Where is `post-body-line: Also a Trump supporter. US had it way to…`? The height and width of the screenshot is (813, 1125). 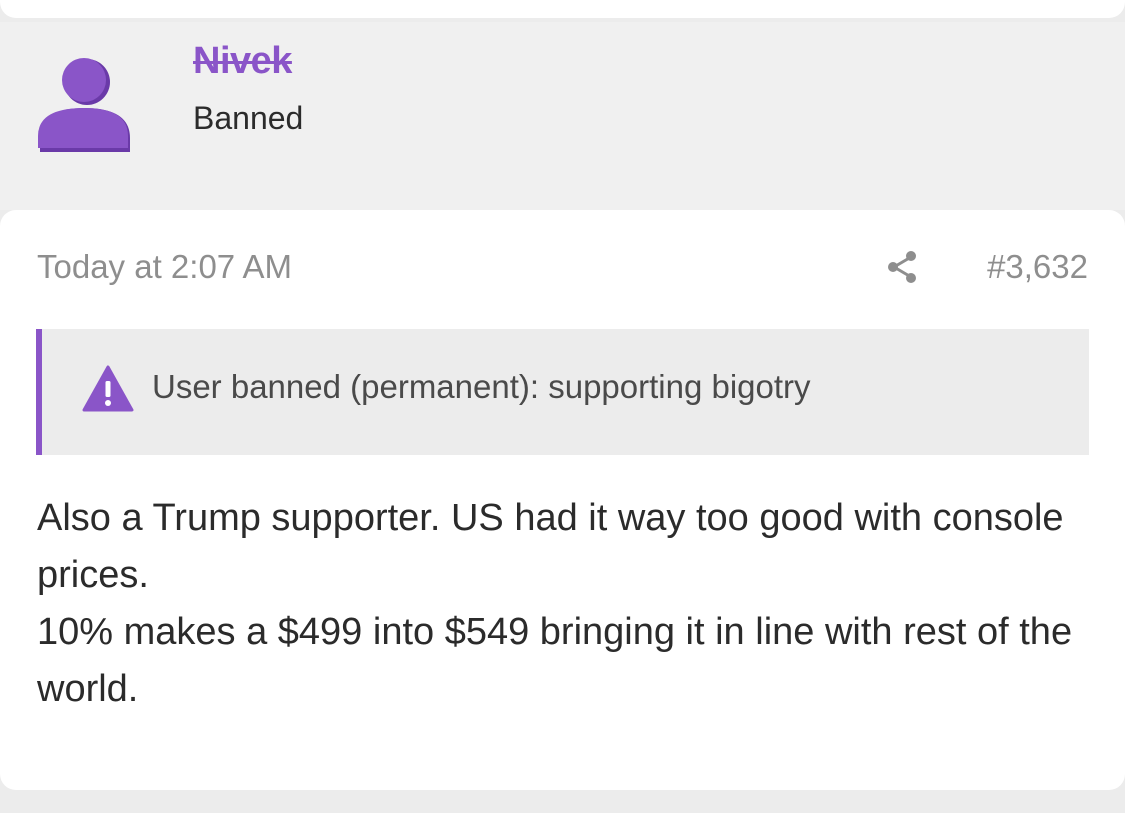
post-body-line: Also a Trump supporter. US had it way to… is located at coordinates (550, 546).